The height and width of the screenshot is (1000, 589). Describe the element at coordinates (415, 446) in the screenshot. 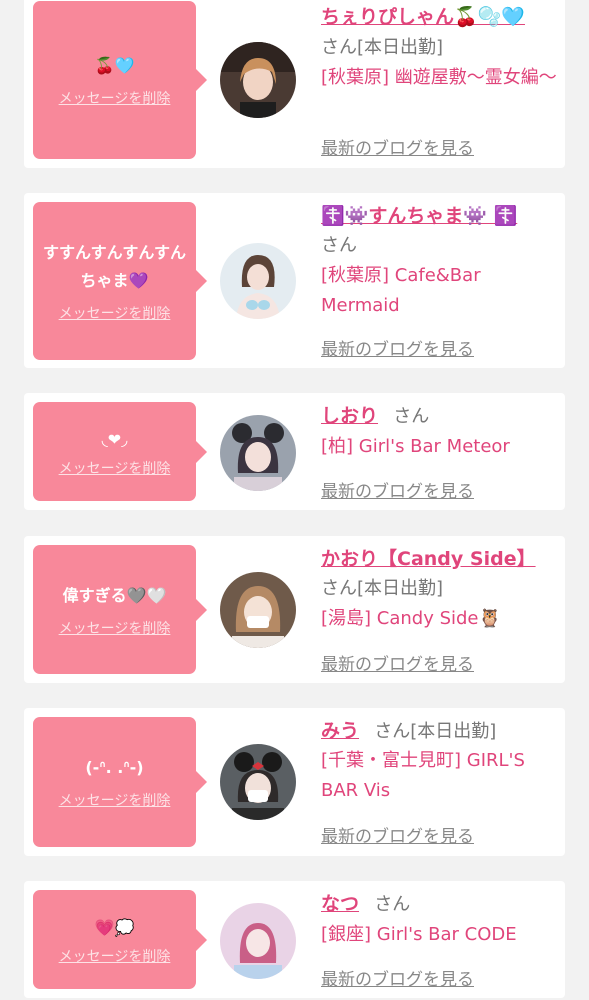

I see `shop-name: [柏] Girl's Bar Meteor` at that location.